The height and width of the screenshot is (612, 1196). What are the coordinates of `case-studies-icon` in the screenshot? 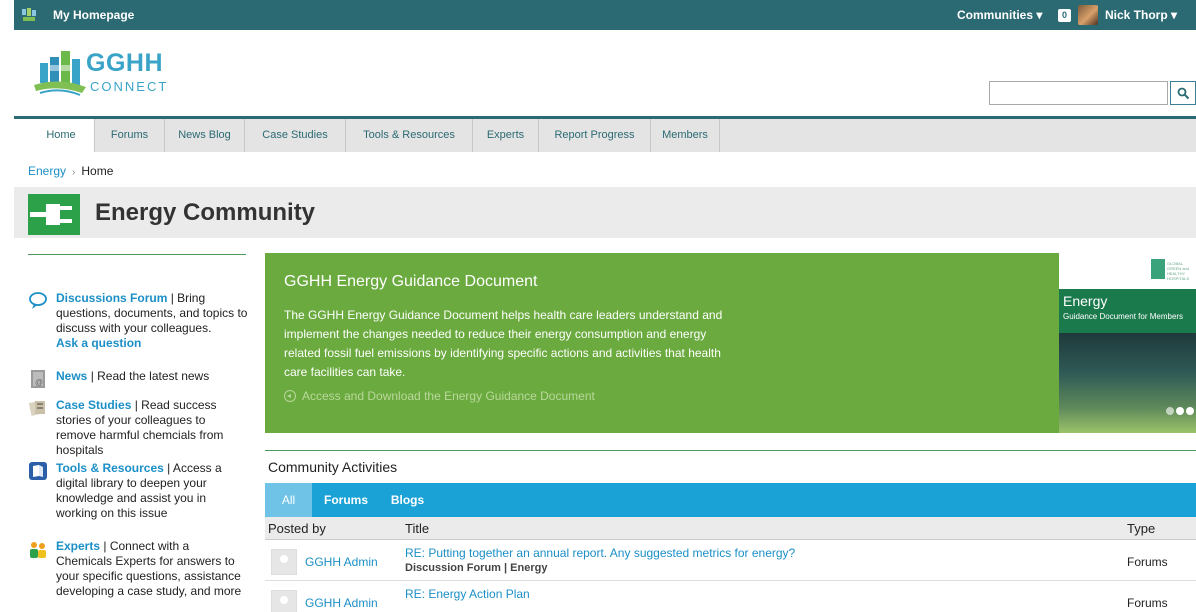 It's located at (36, 408).